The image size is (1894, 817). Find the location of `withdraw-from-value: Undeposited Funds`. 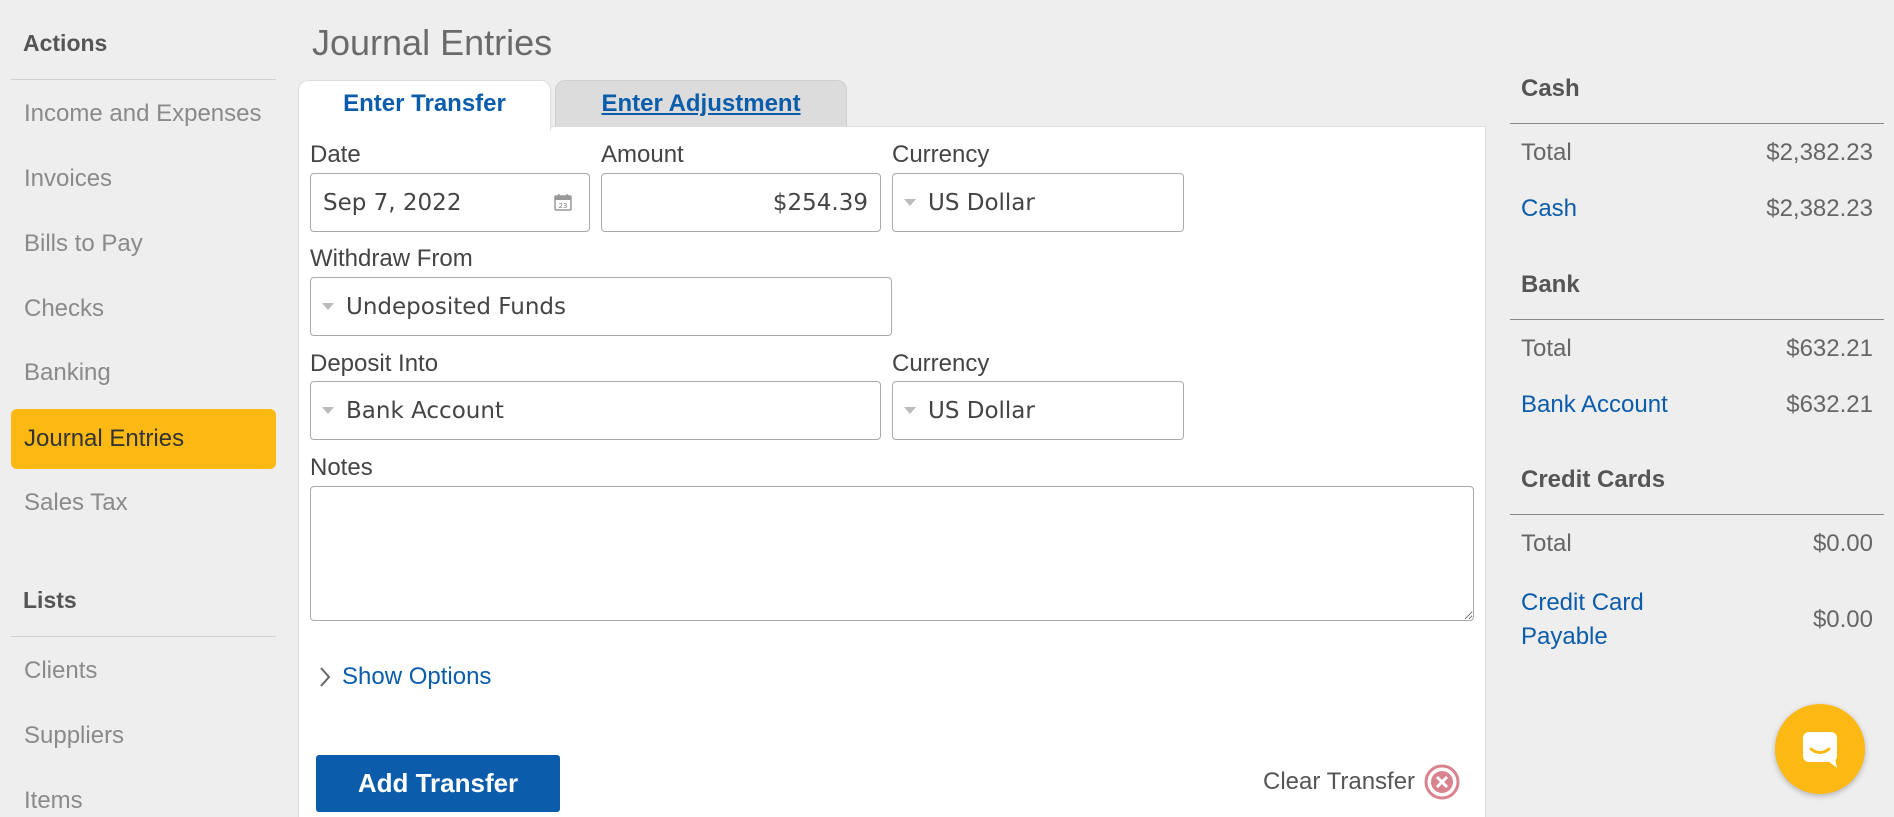

withdraw-from-value: Undeposited Funds is located at coordinates (456, 306).